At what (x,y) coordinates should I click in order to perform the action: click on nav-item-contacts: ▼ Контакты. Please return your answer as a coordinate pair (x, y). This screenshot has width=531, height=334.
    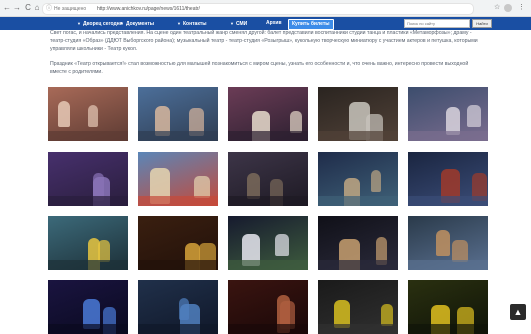
    Looking at the image, I should click on (192, 23).